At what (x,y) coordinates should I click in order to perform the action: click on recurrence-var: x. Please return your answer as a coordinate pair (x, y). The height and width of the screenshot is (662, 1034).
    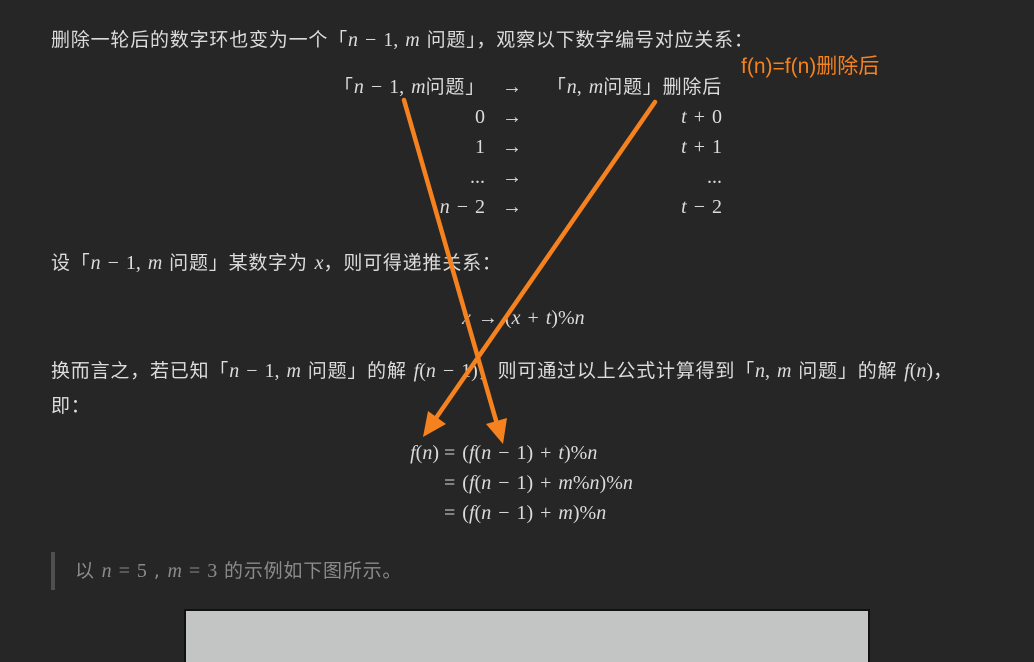
    Looking at the image, I should click on (319, 263).